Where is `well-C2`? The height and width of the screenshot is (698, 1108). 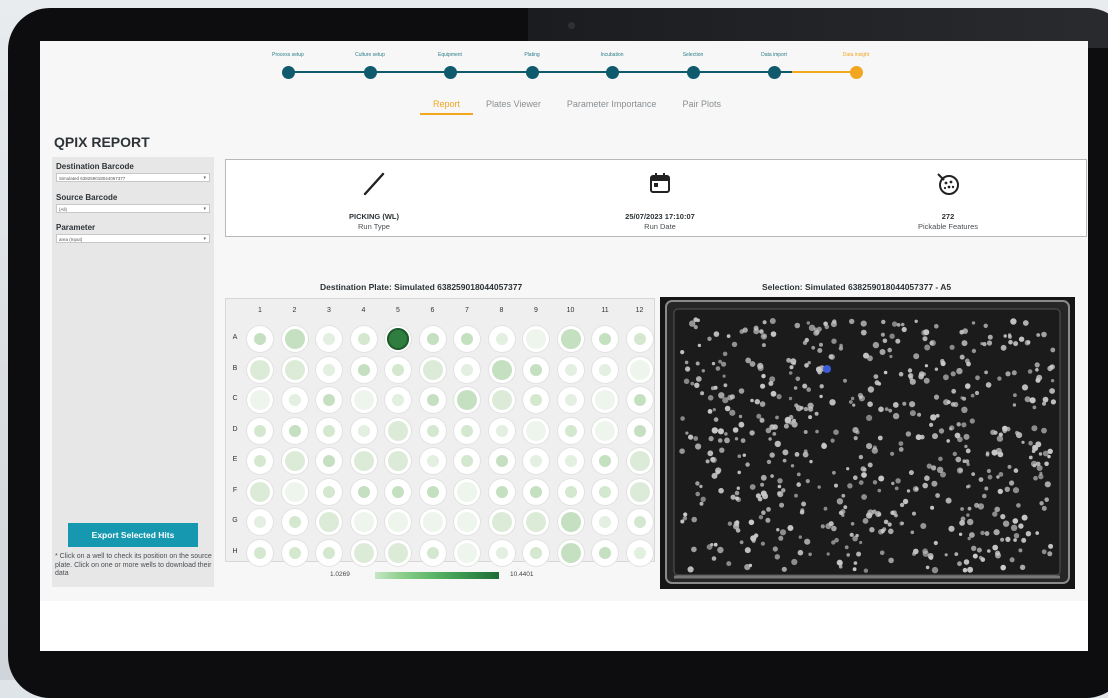
well-C2 is located at coordinates (294, 400).